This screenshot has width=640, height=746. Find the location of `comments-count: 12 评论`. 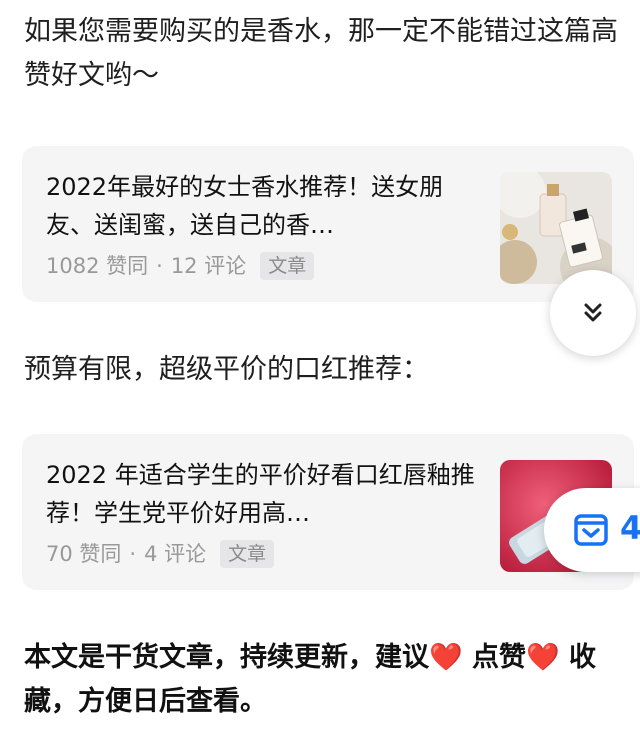

comments-count: 12 评论 is located at coordinates (208, 266).